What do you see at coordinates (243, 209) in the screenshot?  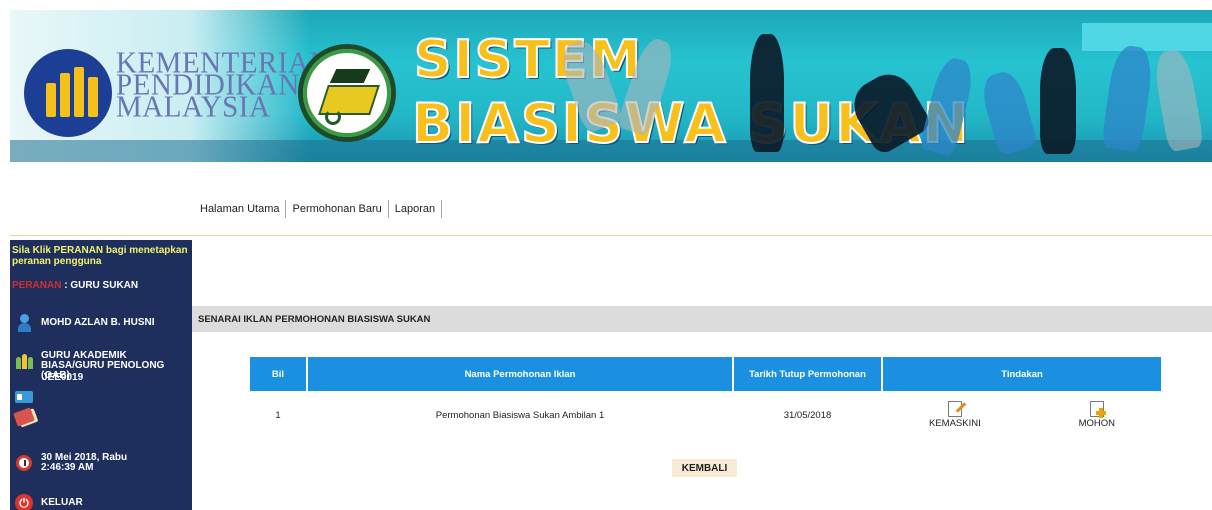 I see `nav-halaman-utama: Halaman Utama` at bounding box center [243, 209].